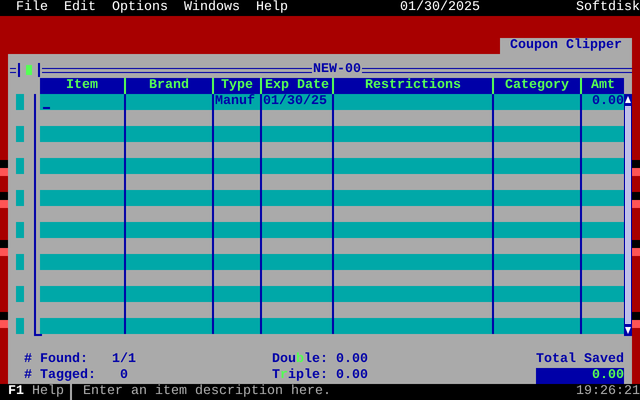 Image resolution: width=640 pixels, height=400 pixels. Describe the element at coordinates (272, 8) in the screenshot. I see `menu-item: Help` at that location.